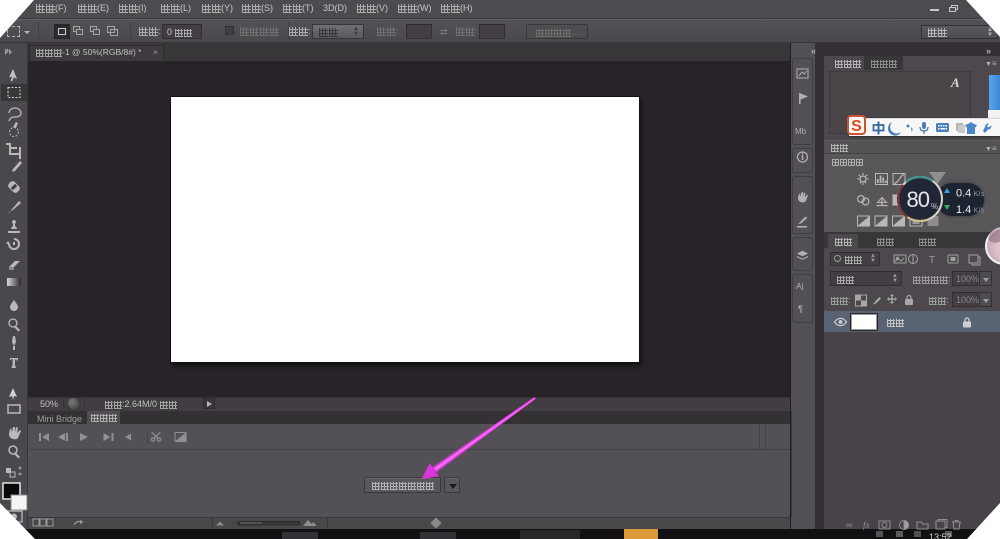 The width and height of the screenshot is (1000, 539). I want to click on svg-text: 80, so click(918, 199).